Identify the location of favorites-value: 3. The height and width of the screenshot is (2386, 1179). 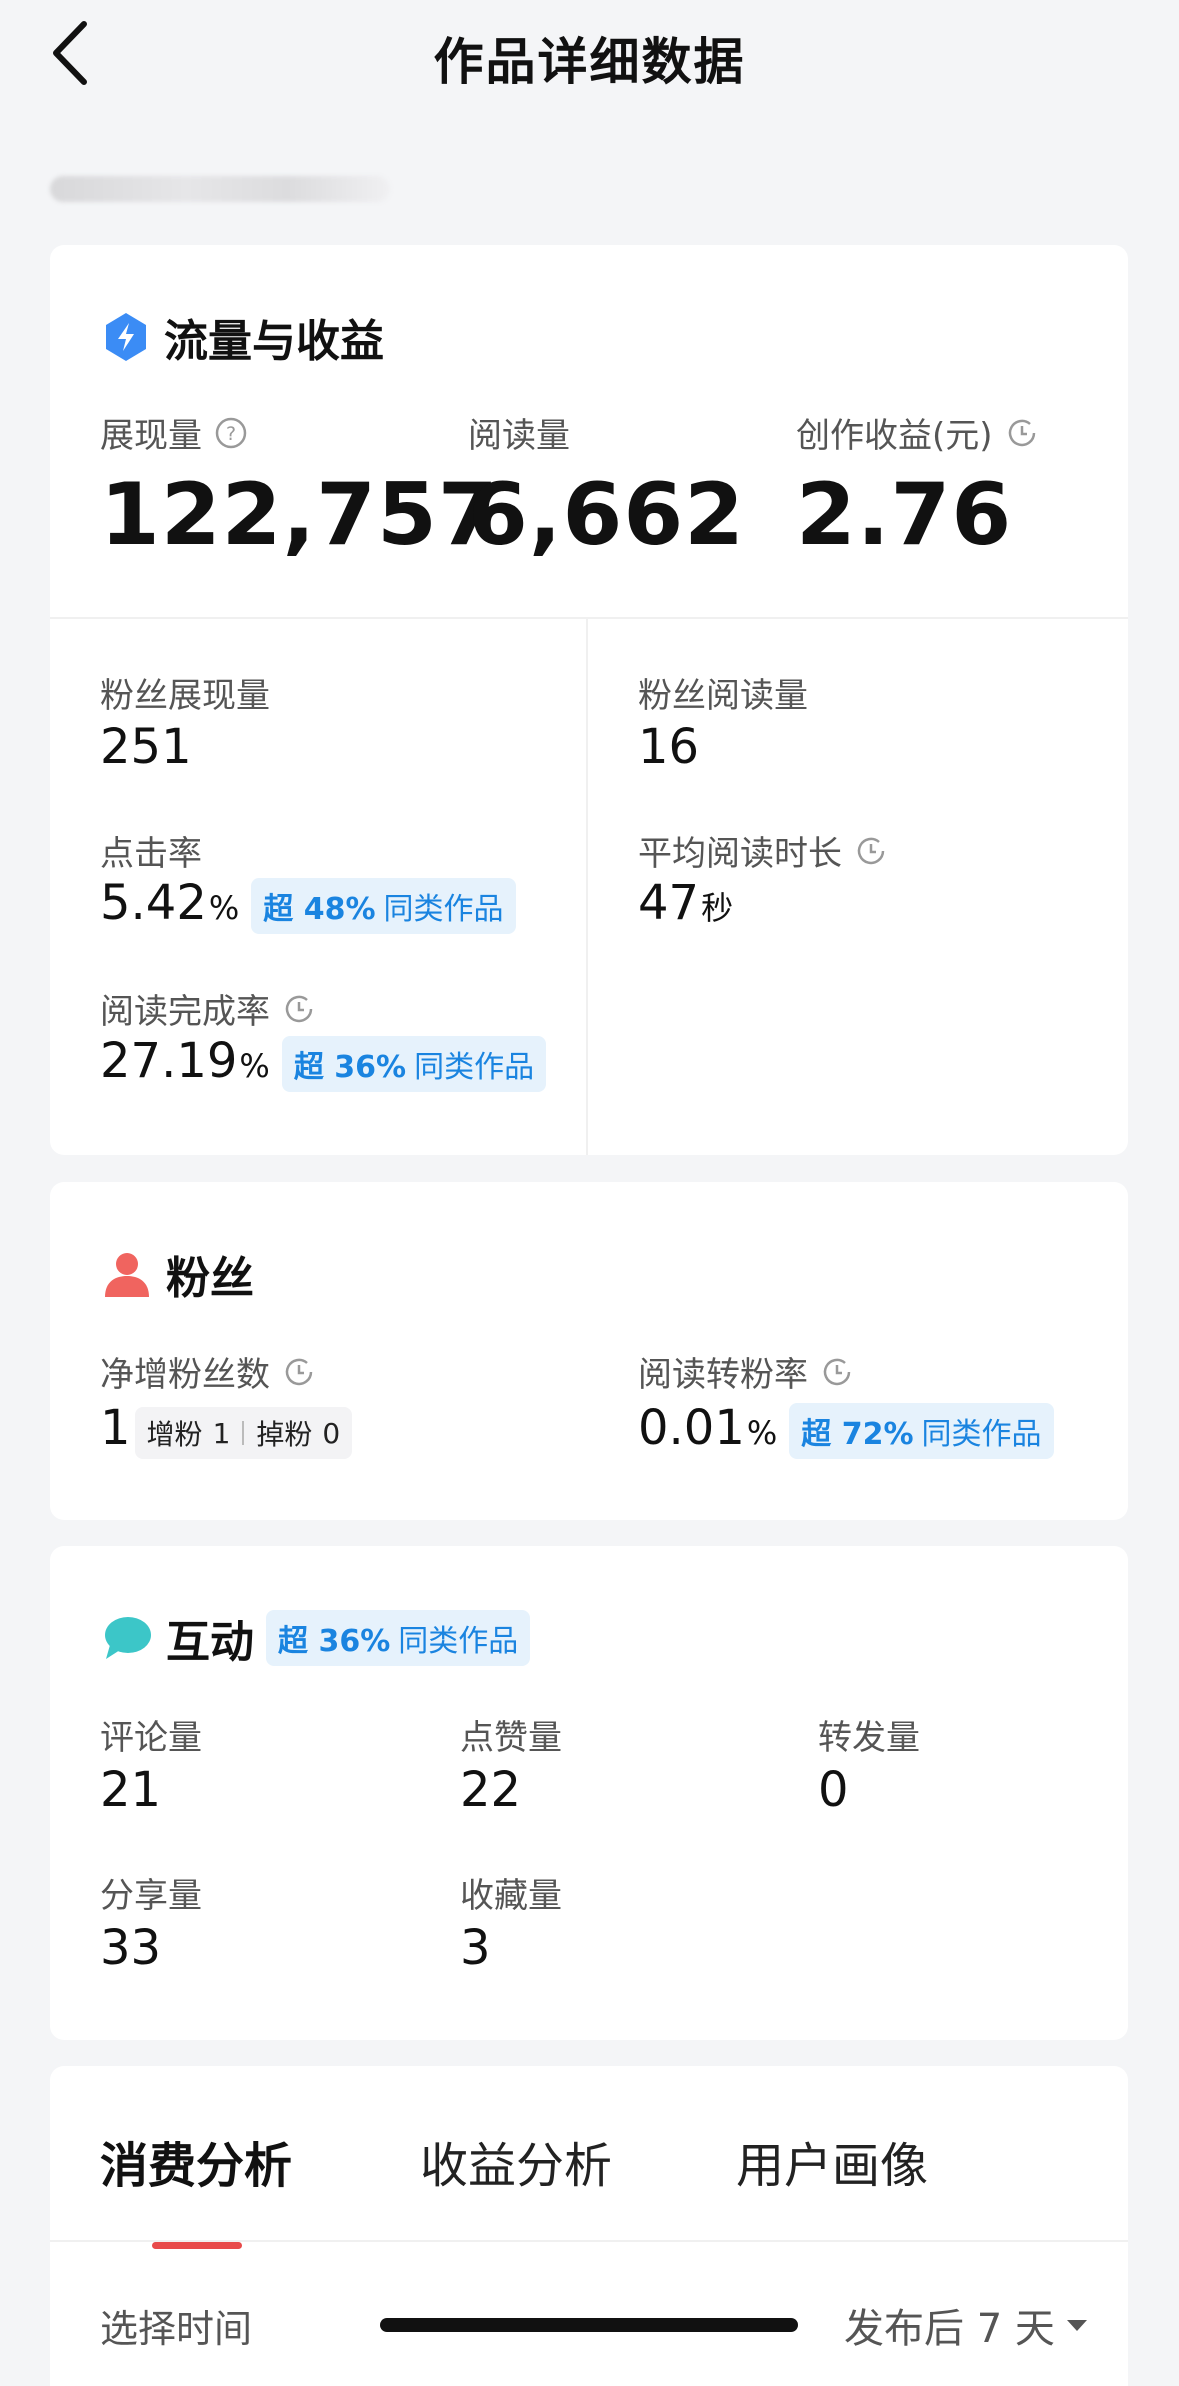
(475, 1948).